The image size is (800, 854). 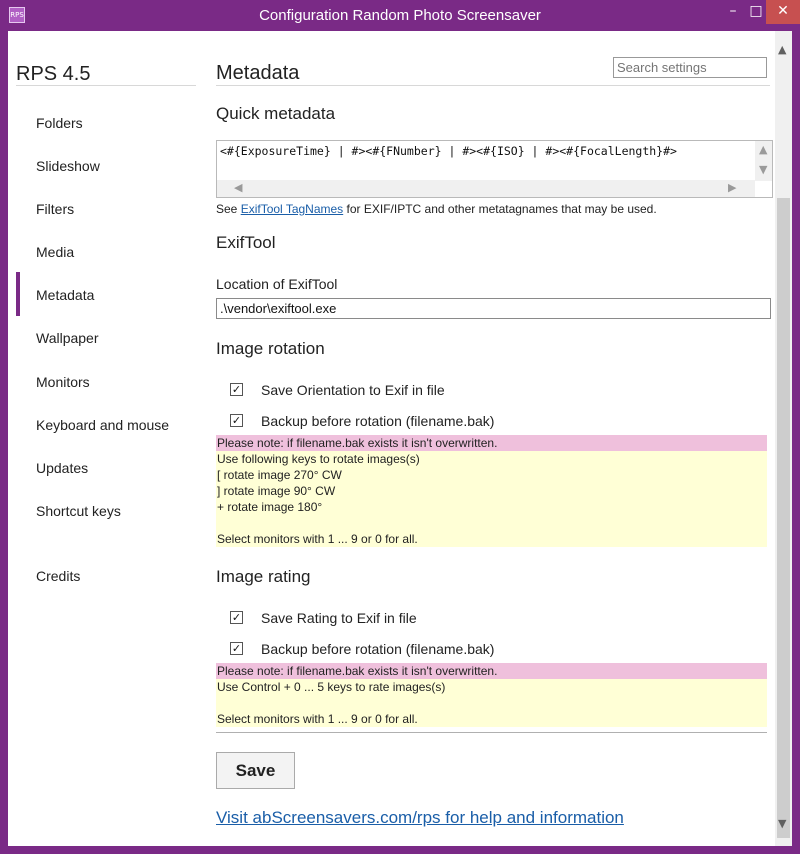 I want to click on active-indicator, so click(x=18, y=294).